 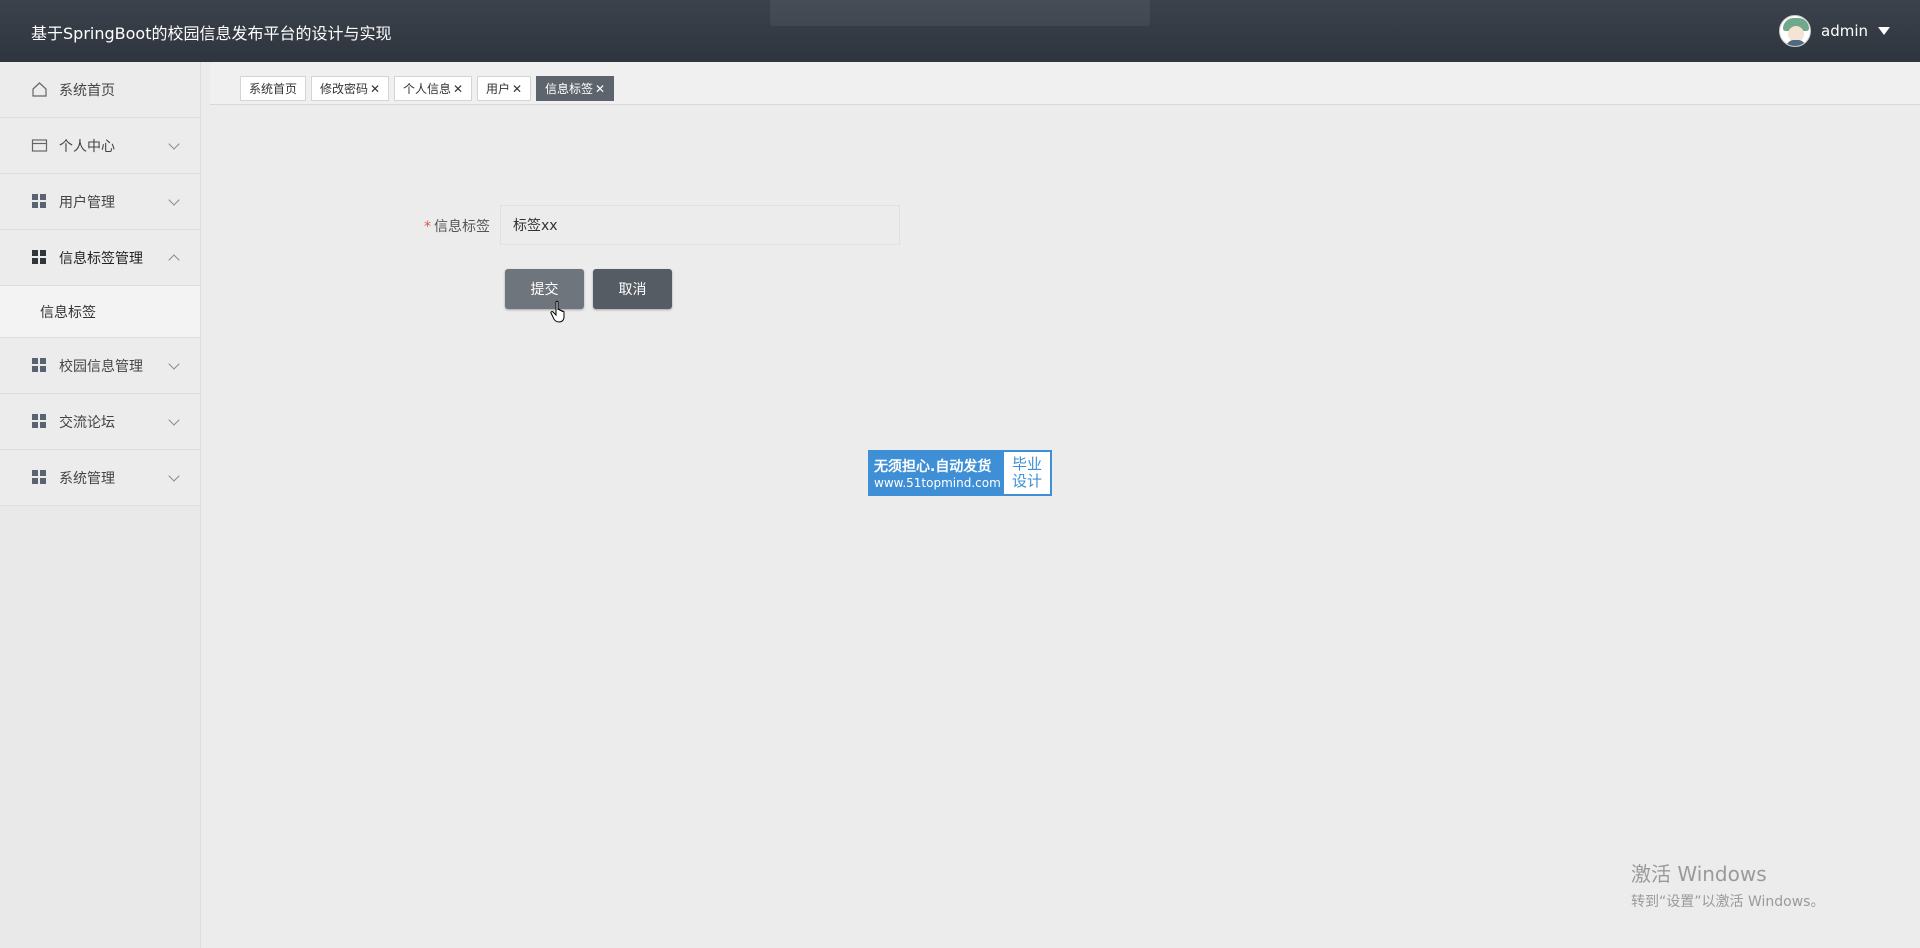 What do you see at coordinates (1844, 31) in the screenshot?
I see `username: admin` at bounding box center [1844, 31].